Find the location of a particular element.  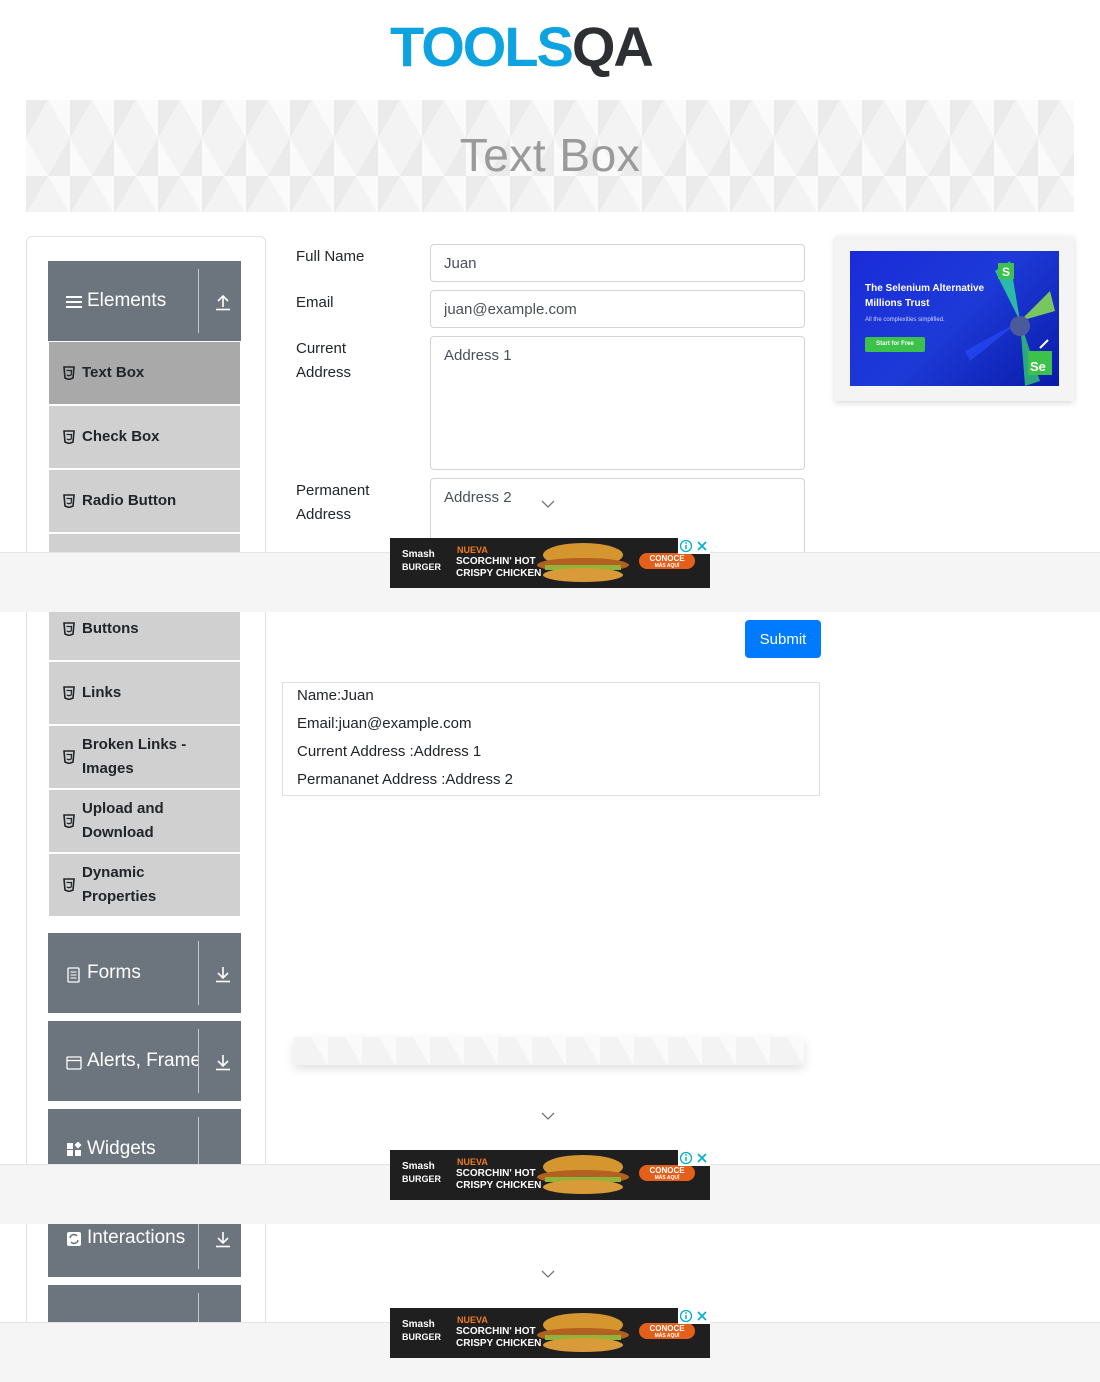

ad-cta-button: Start for Free is located at coordinates (895, 344).